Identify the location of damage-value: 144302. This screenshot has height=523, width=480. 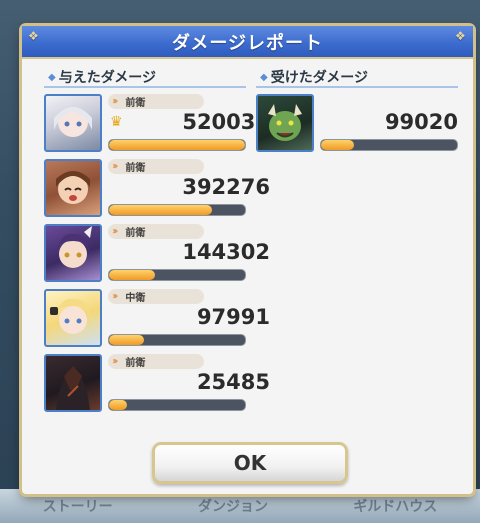
(226, 252).